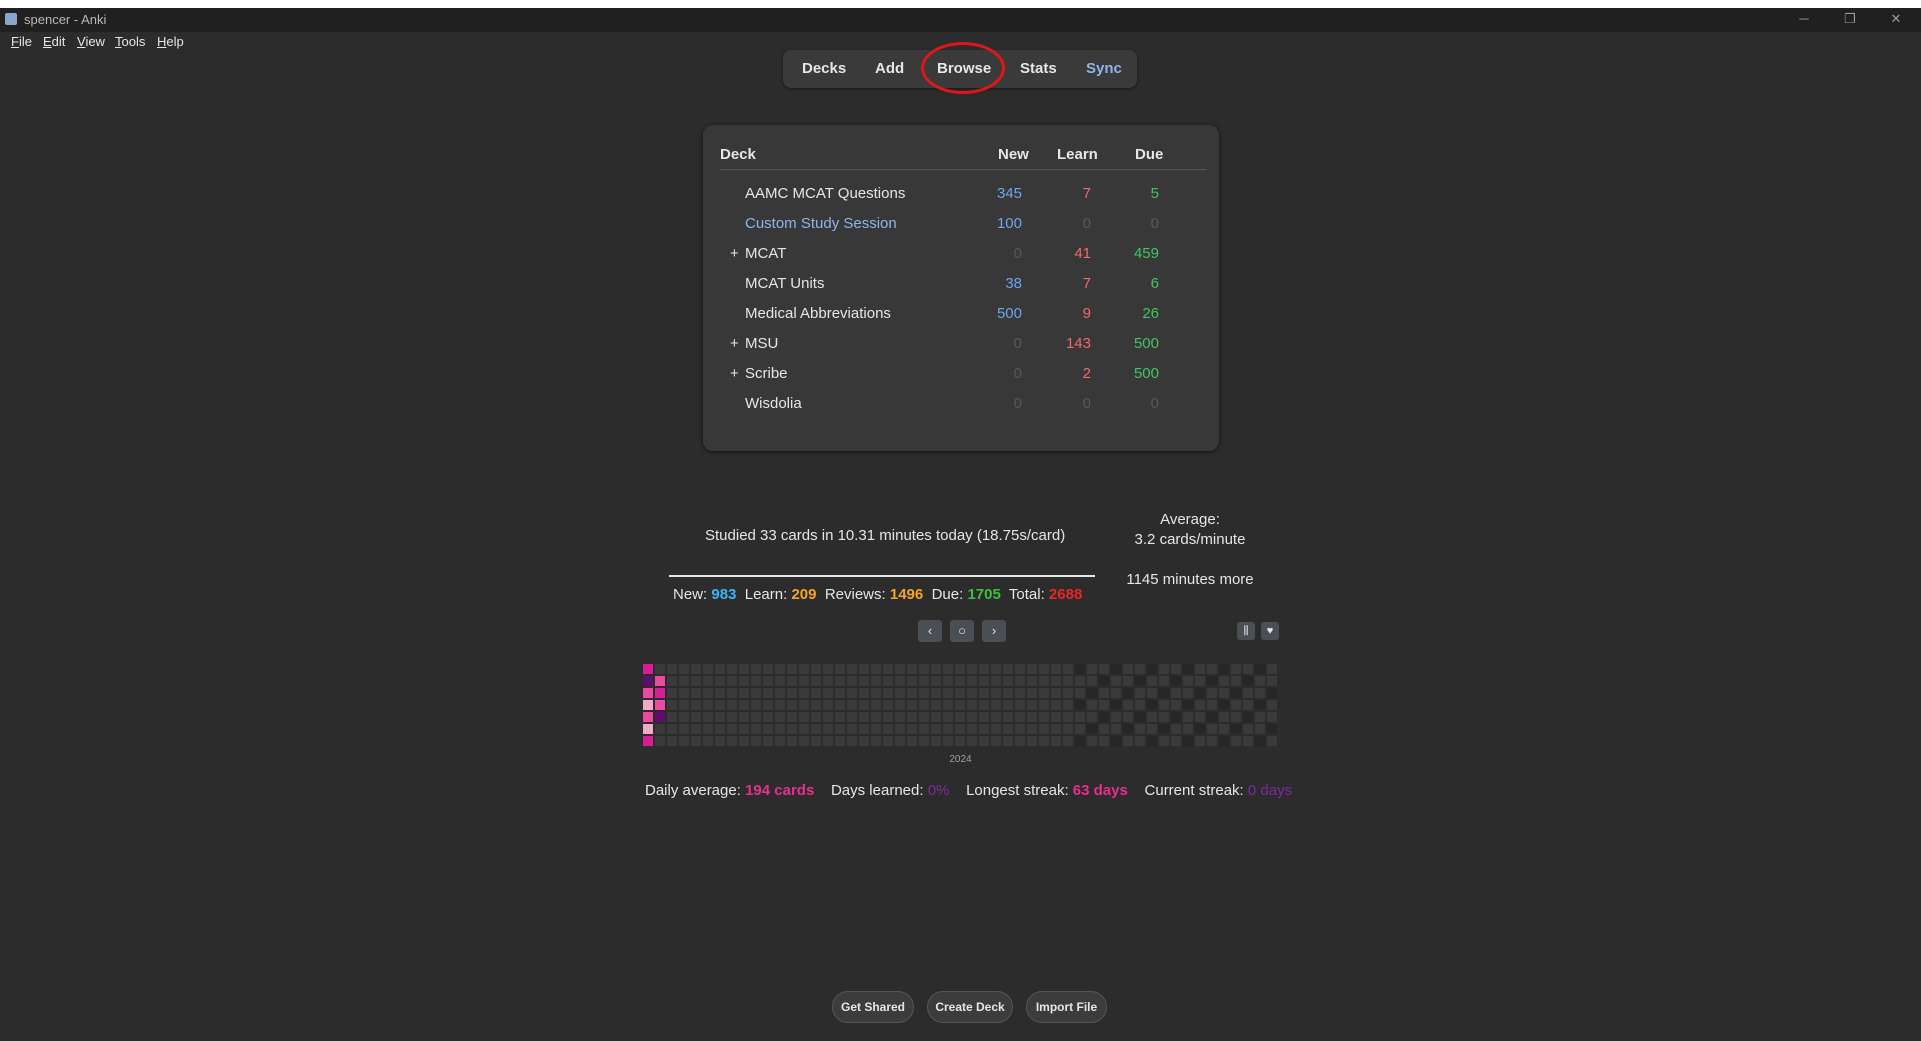 This screenshot has height=1041, width=1921. What do you see at coordinates (824, 68) in the screenshot?
I see `nav-decks-button: Decks` at bounding box center [824, 68].